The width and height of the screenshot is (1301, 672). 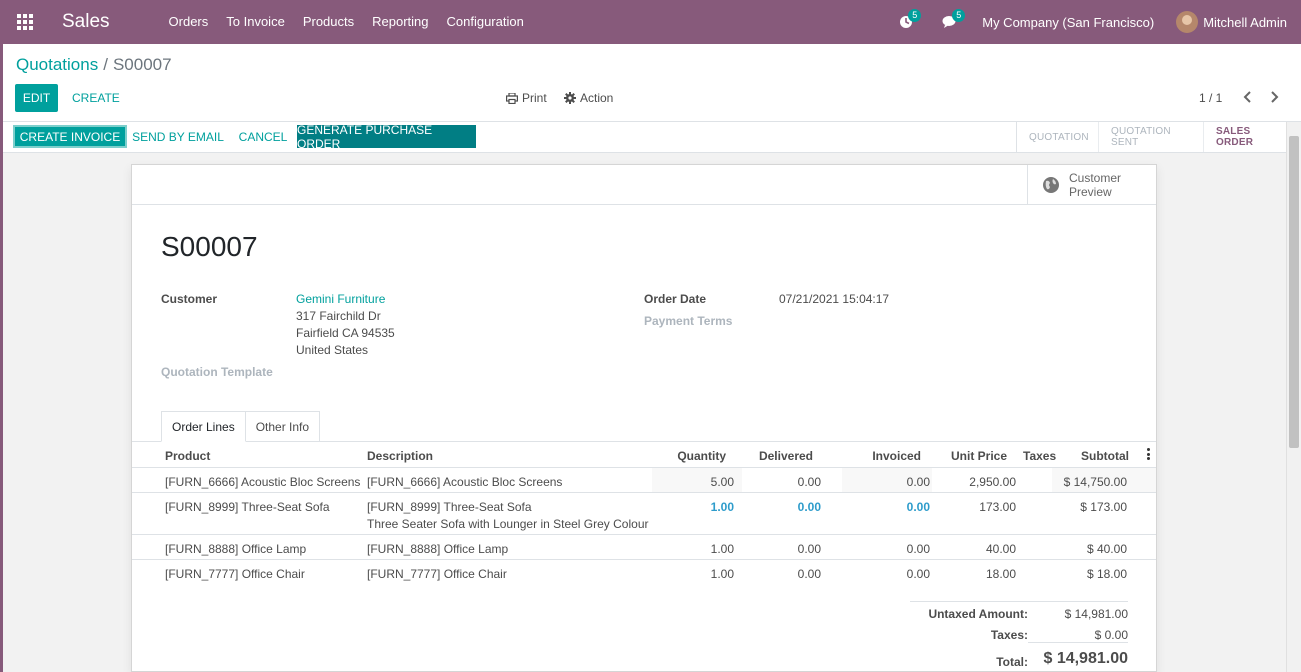 I want to click on line-subtotal: $ 173.00, so click(x=1103, y=507).